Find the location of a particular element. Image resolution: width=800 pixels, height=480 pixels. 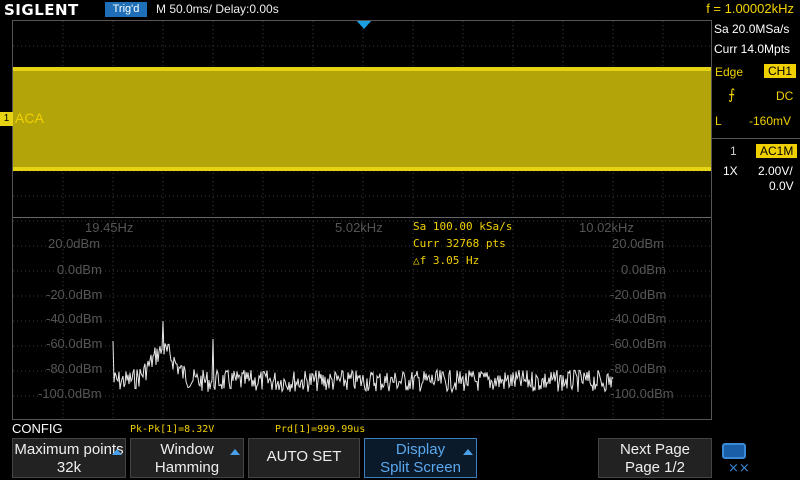

softkey-label: Display is located at coordinates (420, 449).